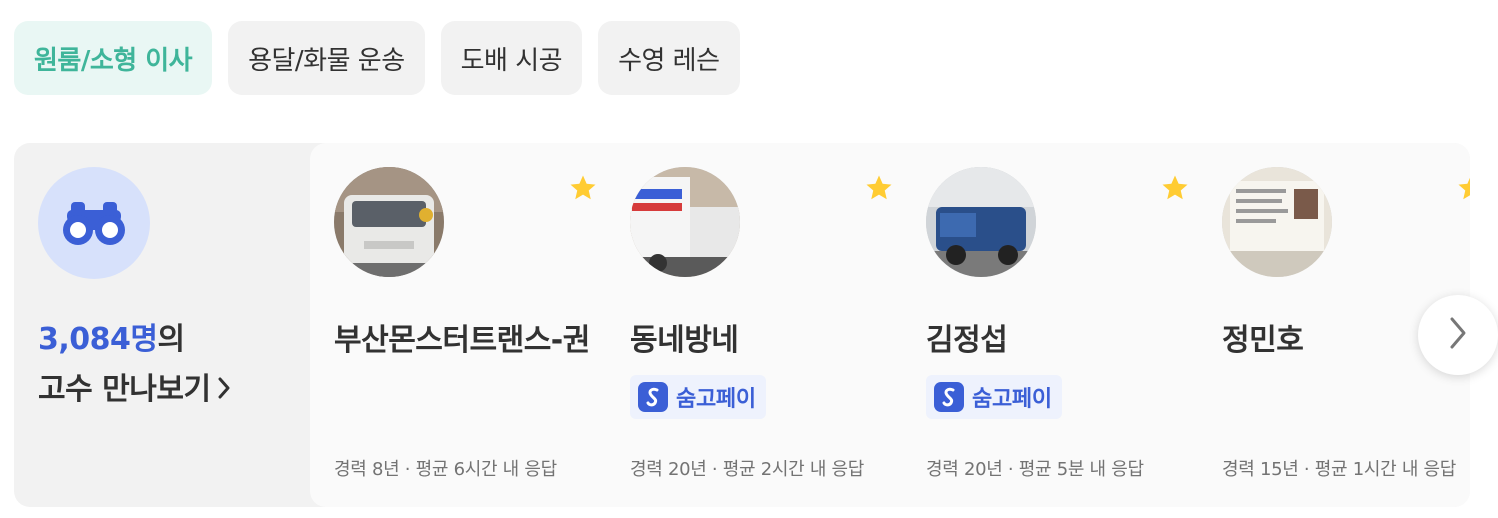 Image resolution: width=1498 pixels, height=518 pixels. I want to click on category-tabs: 원룸/소형 이사 용달/화물 운송 도배 시공 수영 레슨, so click(377, 58).